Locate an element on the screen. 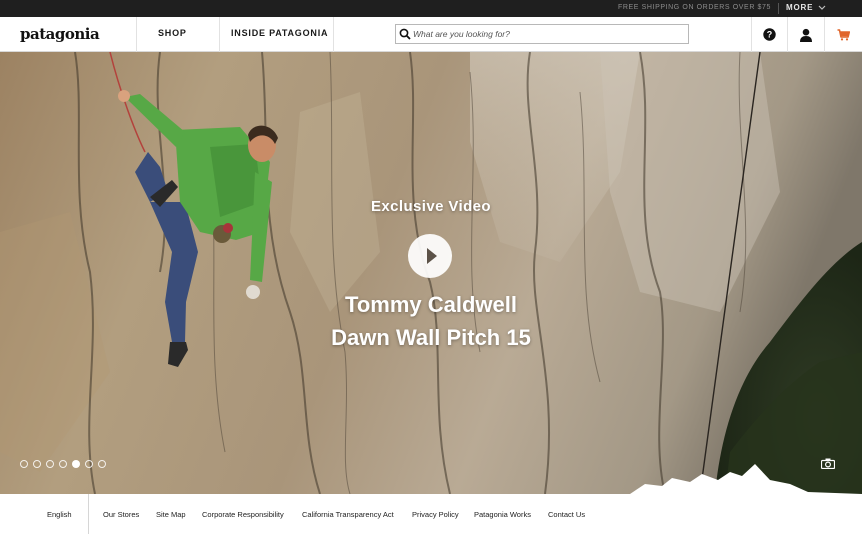 Image resolution: width=862 pixels, height=536 pixels. footer-link-site-map: Site Map is located at coordinates (171, 514).